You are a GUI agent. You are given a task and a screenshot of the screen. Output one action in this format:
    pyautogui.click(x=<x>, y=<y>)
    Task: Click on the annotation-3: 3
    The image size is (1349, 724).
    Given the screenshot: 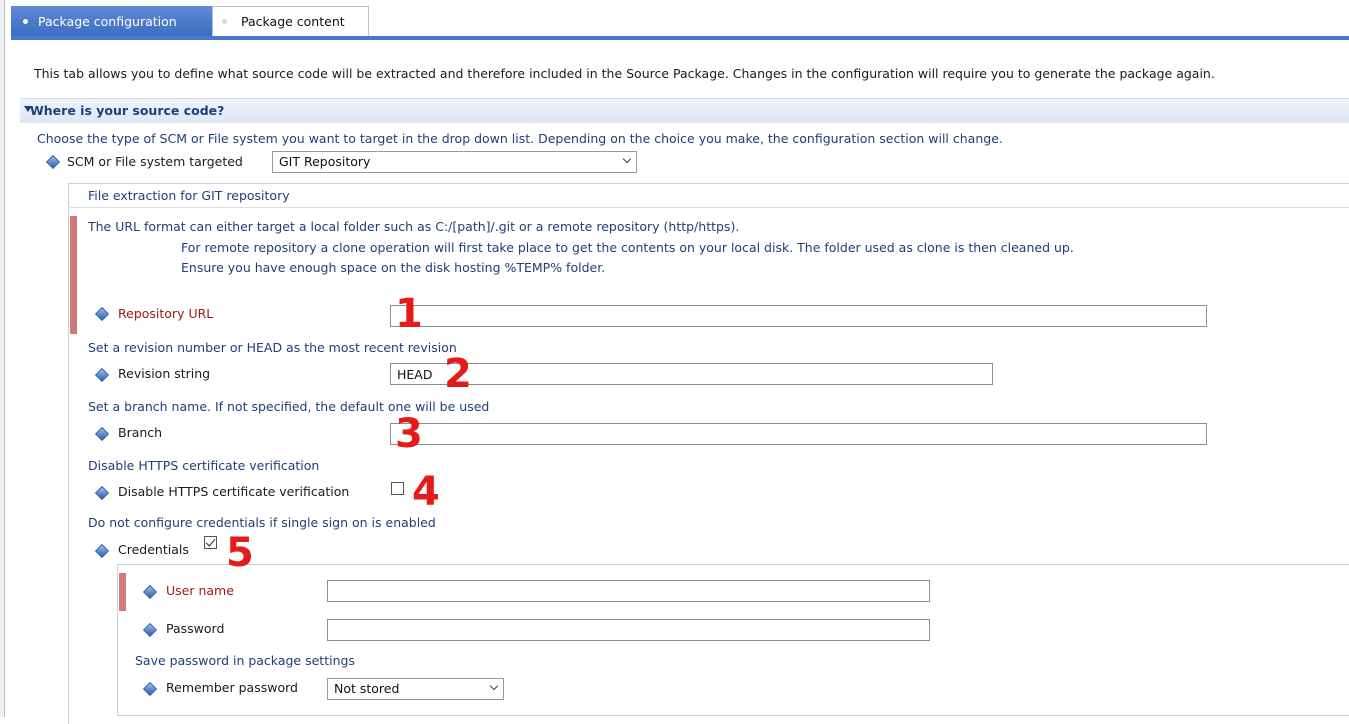 What is the action you would take?
    pyautogui.click(x=409, y=434)
    